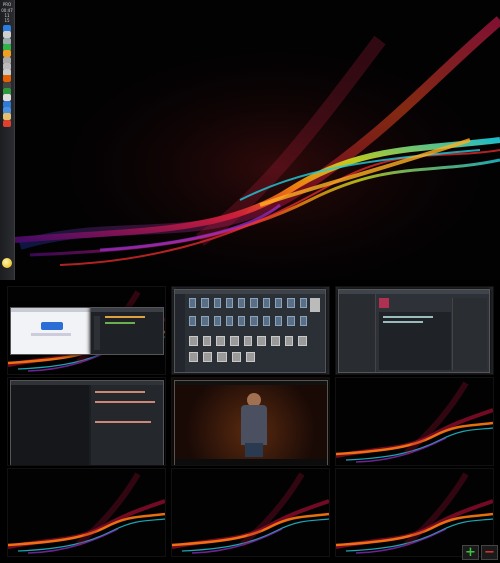  I want to click on code-editor-window-thumbnail, so click(87, 422).